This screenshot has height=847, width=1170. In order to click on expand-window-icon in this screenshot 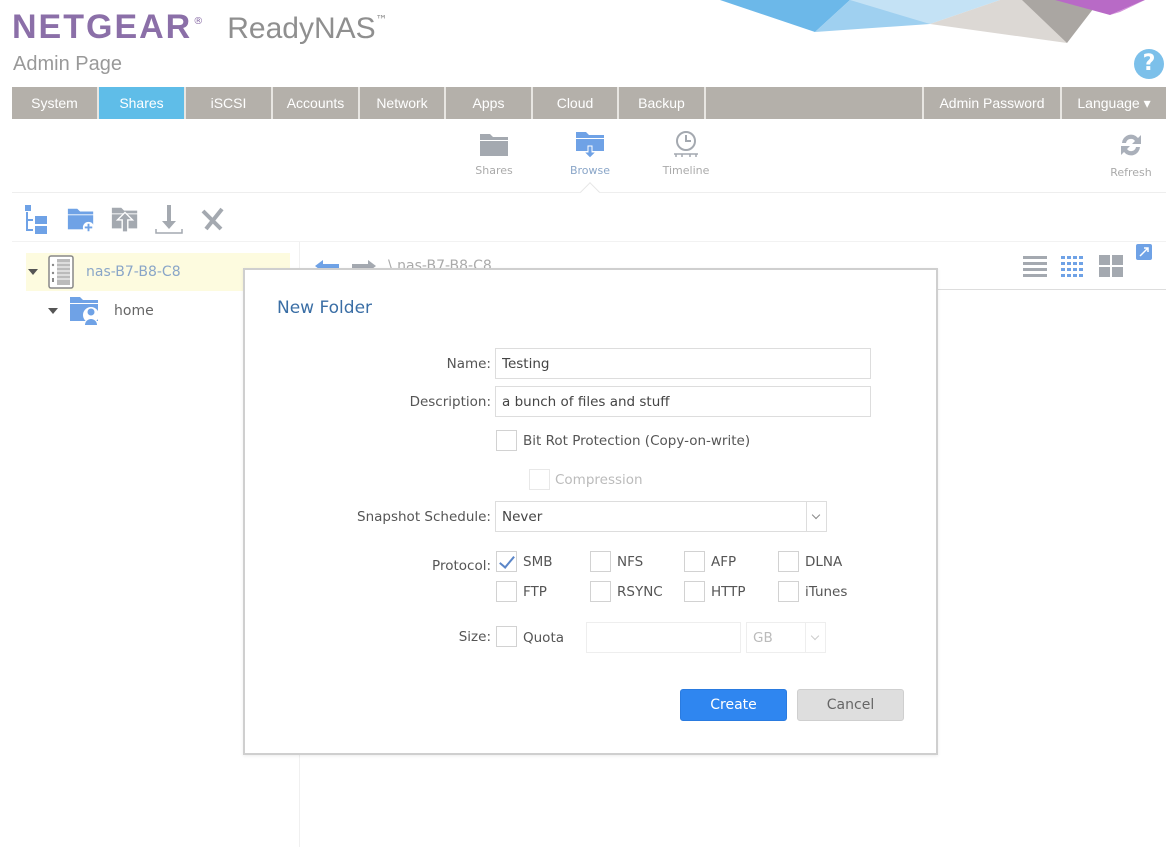, I will do `click(1144, 252)`.